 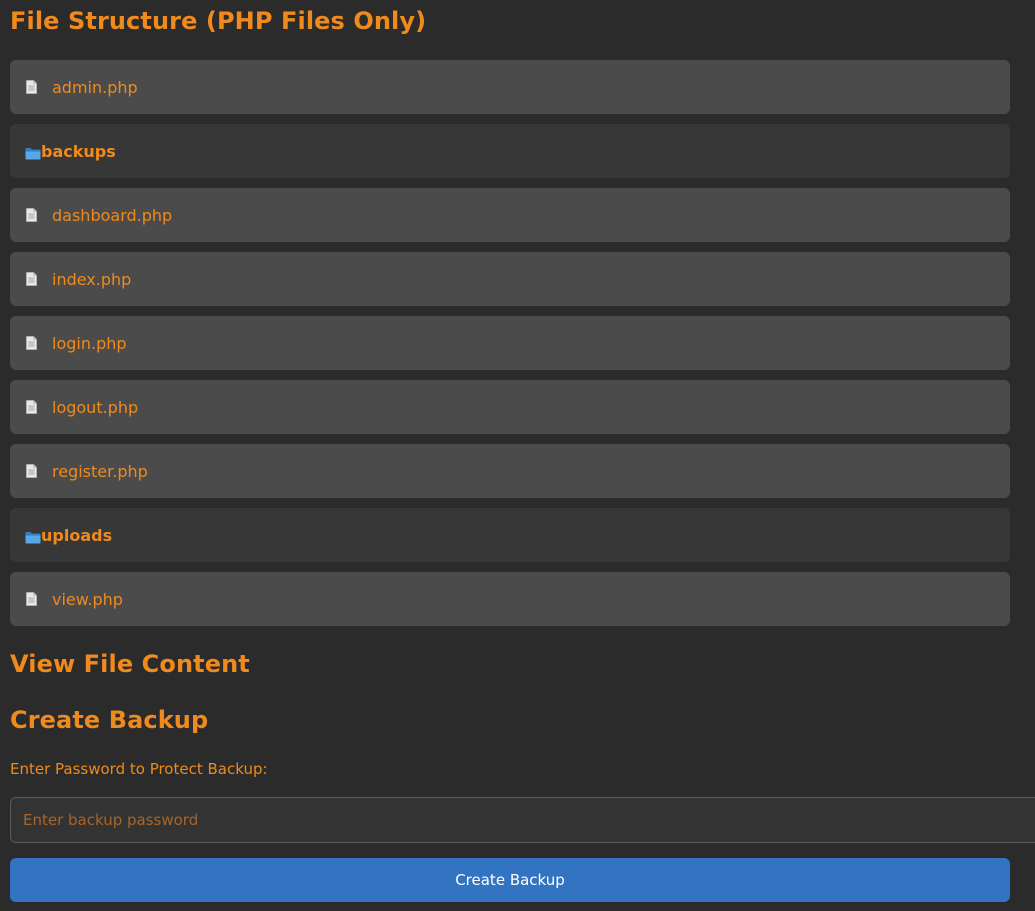 I want to click on folder-item-label: backups, so click(x=78, y=151).